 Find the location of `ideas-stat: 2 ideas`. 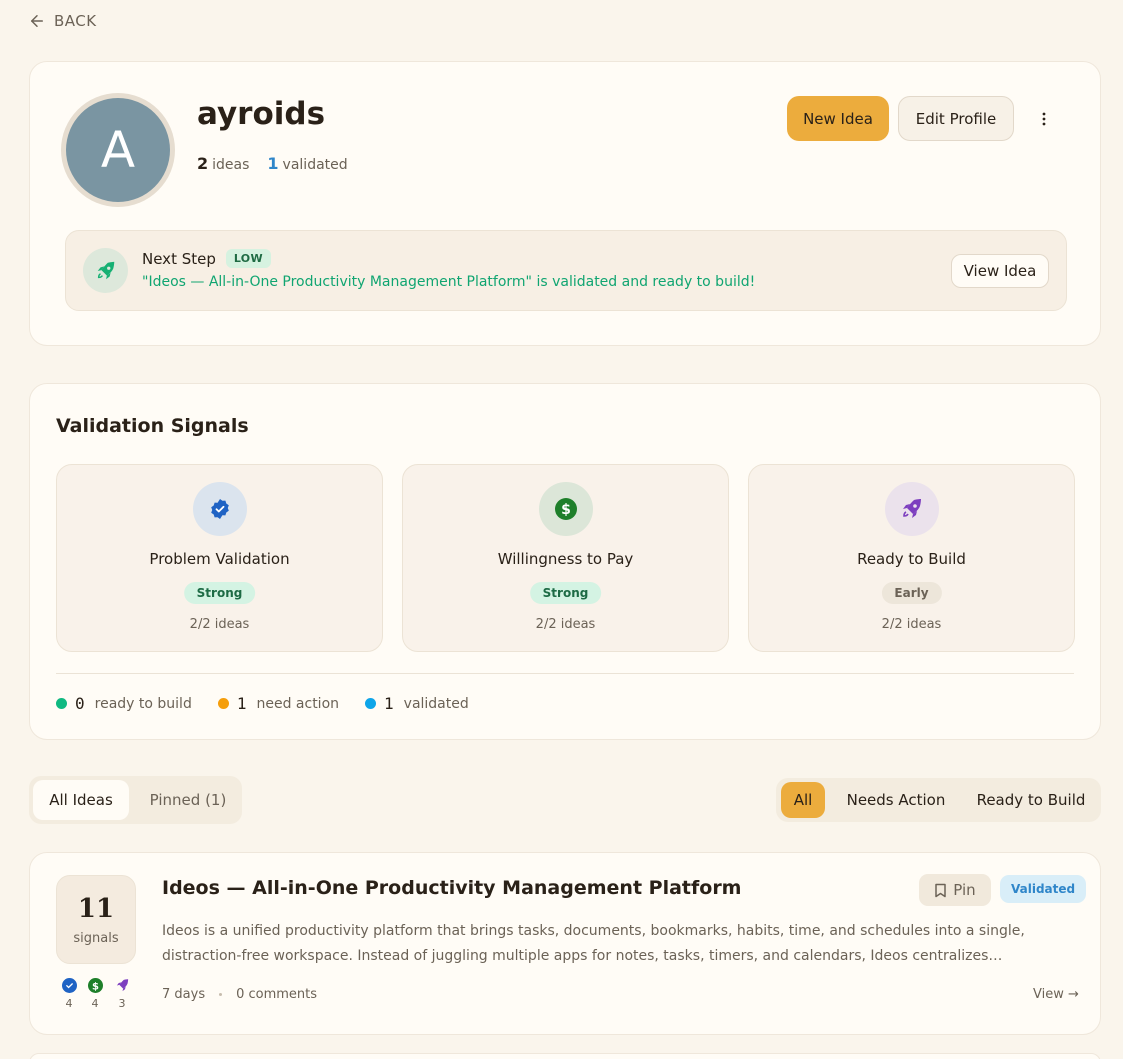

ideas-stat: 2 ideas is located at coordinates (223, 163).